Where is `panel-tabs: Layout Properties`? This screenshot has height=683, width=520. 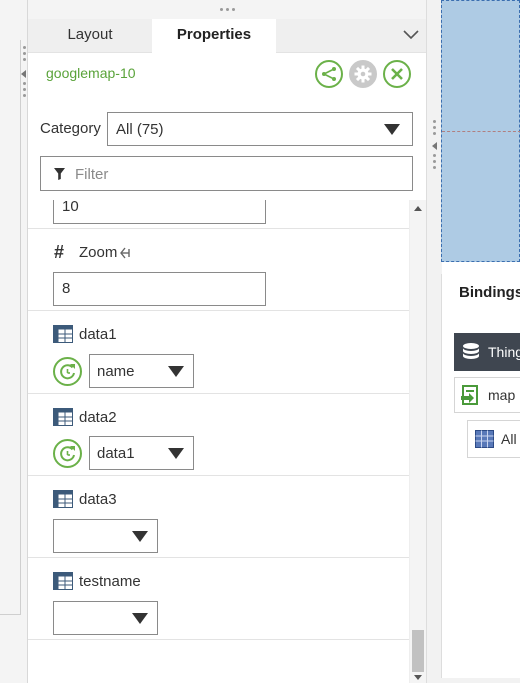
panel-tabs: Layout Properties is located at coordinates (227, 36).